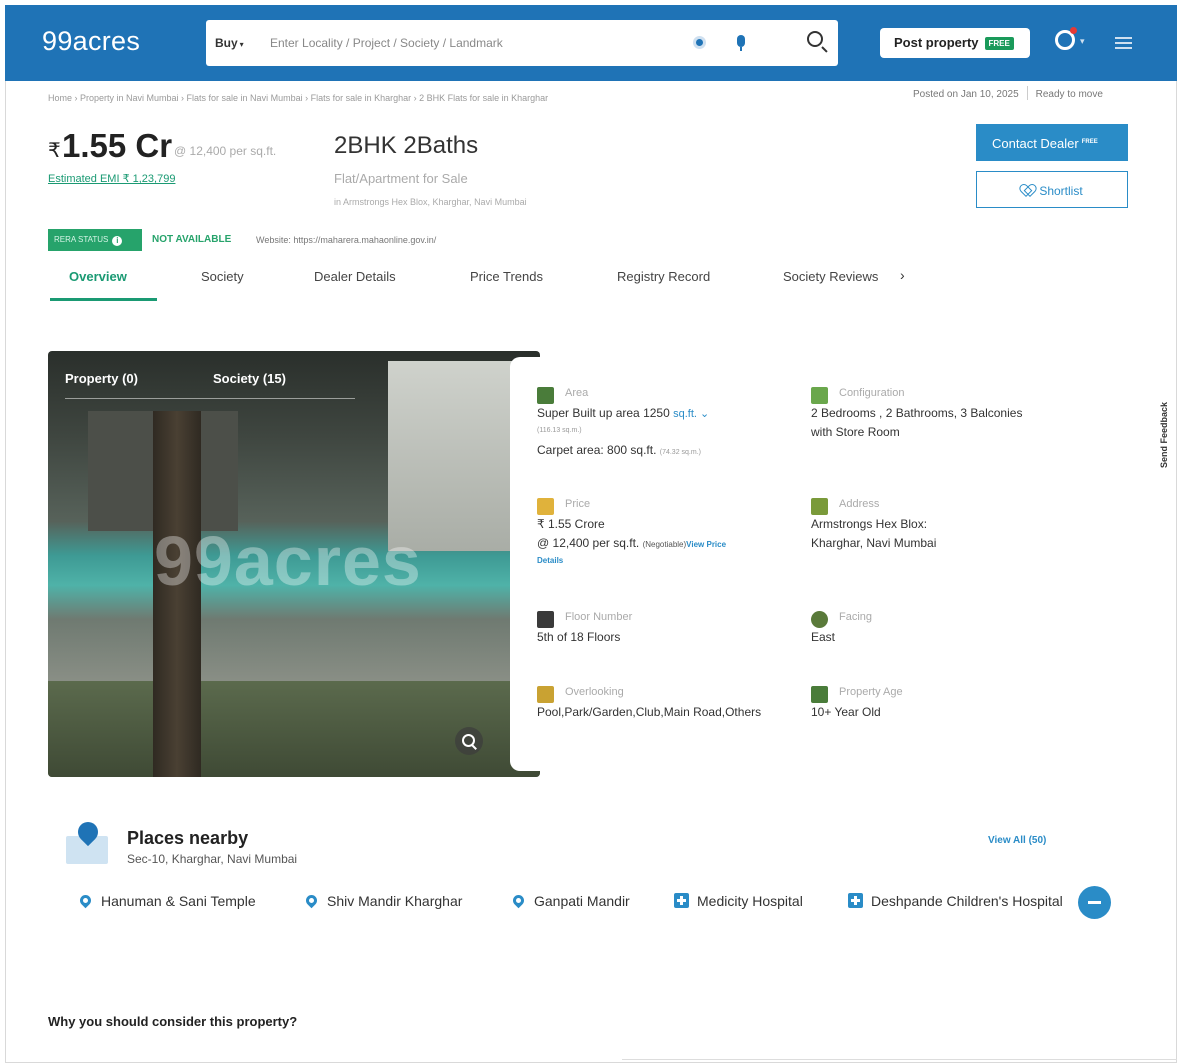 The width and height of the screenshot is (1181, 1063). Describe the element at coordinates (967, 901) in the screenshot. I see `place-label: Deshpande Children's Hospital` at that location.